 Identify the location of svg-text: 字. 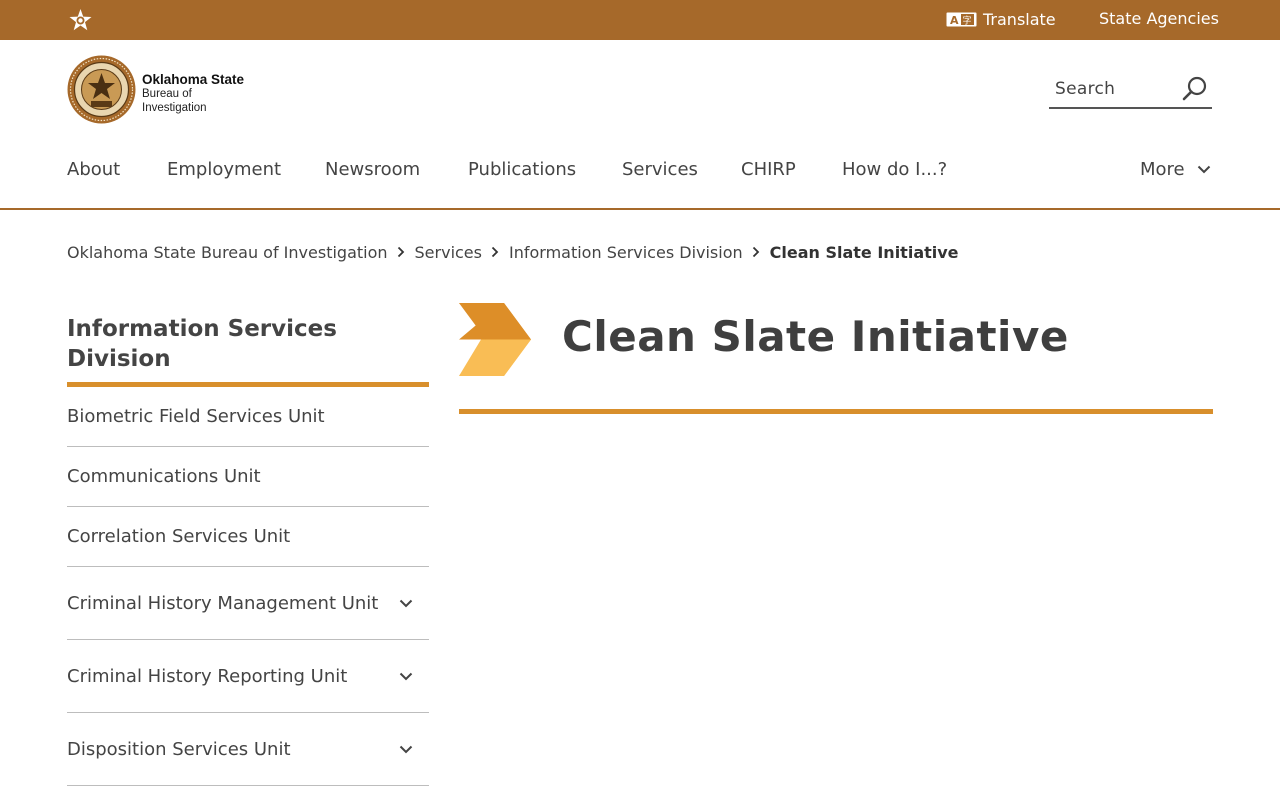
(967, 20).